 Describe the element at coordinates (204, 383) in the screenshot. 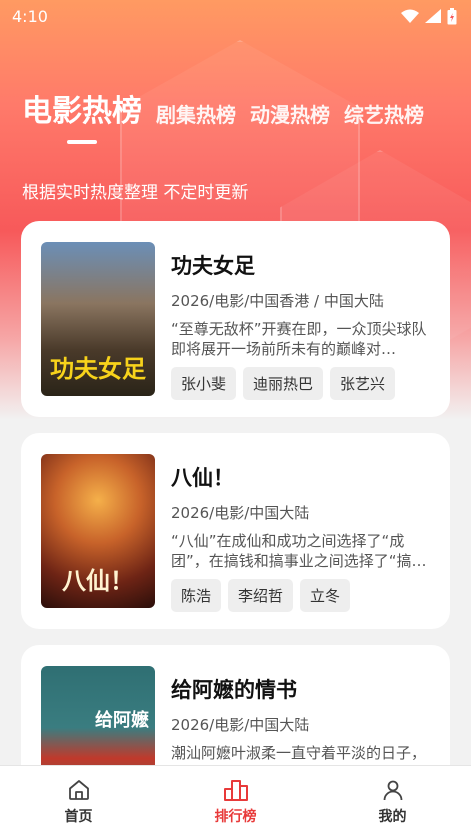

I see `cast-tag: 张小斐` at that location.